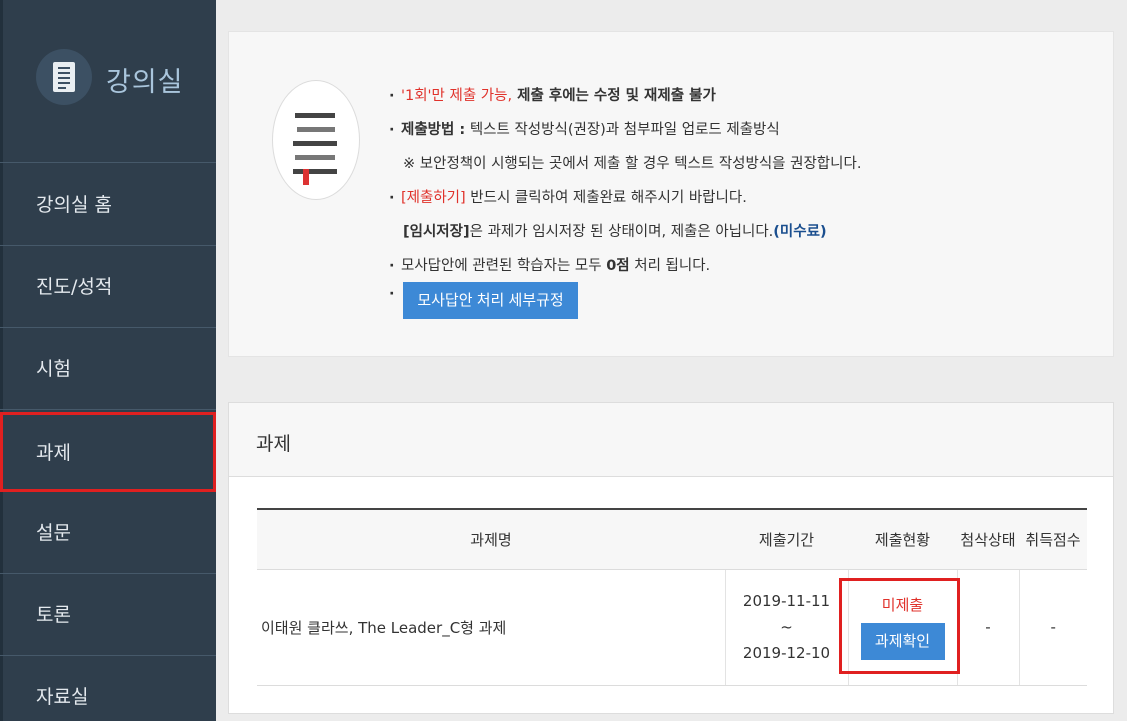 Image resolution: width=1127 pixels, height=721 pixels. I want to click on notice-subitem: [임시저장]은 과제가 임시저장 된 상태이며, 제출은 아닙니다.(미수료), so click(615, 232).